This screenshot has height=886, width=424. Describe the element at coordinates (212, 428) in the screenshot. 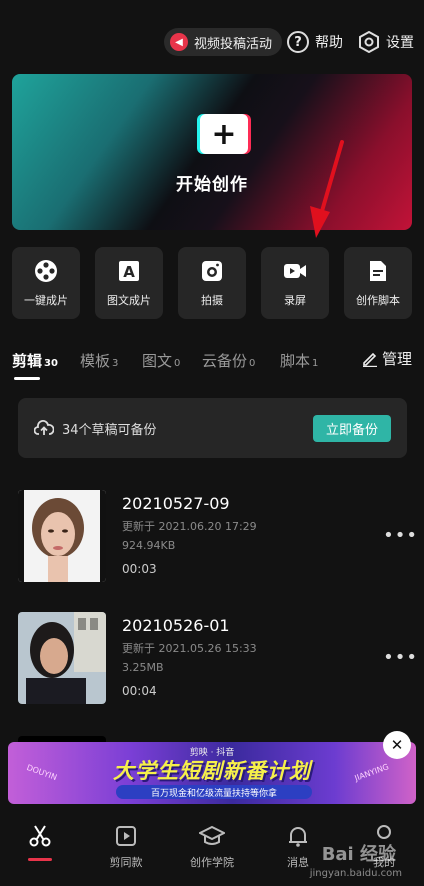

I see `backup-banner: 34个草稿可备份 立即备份` at that location.